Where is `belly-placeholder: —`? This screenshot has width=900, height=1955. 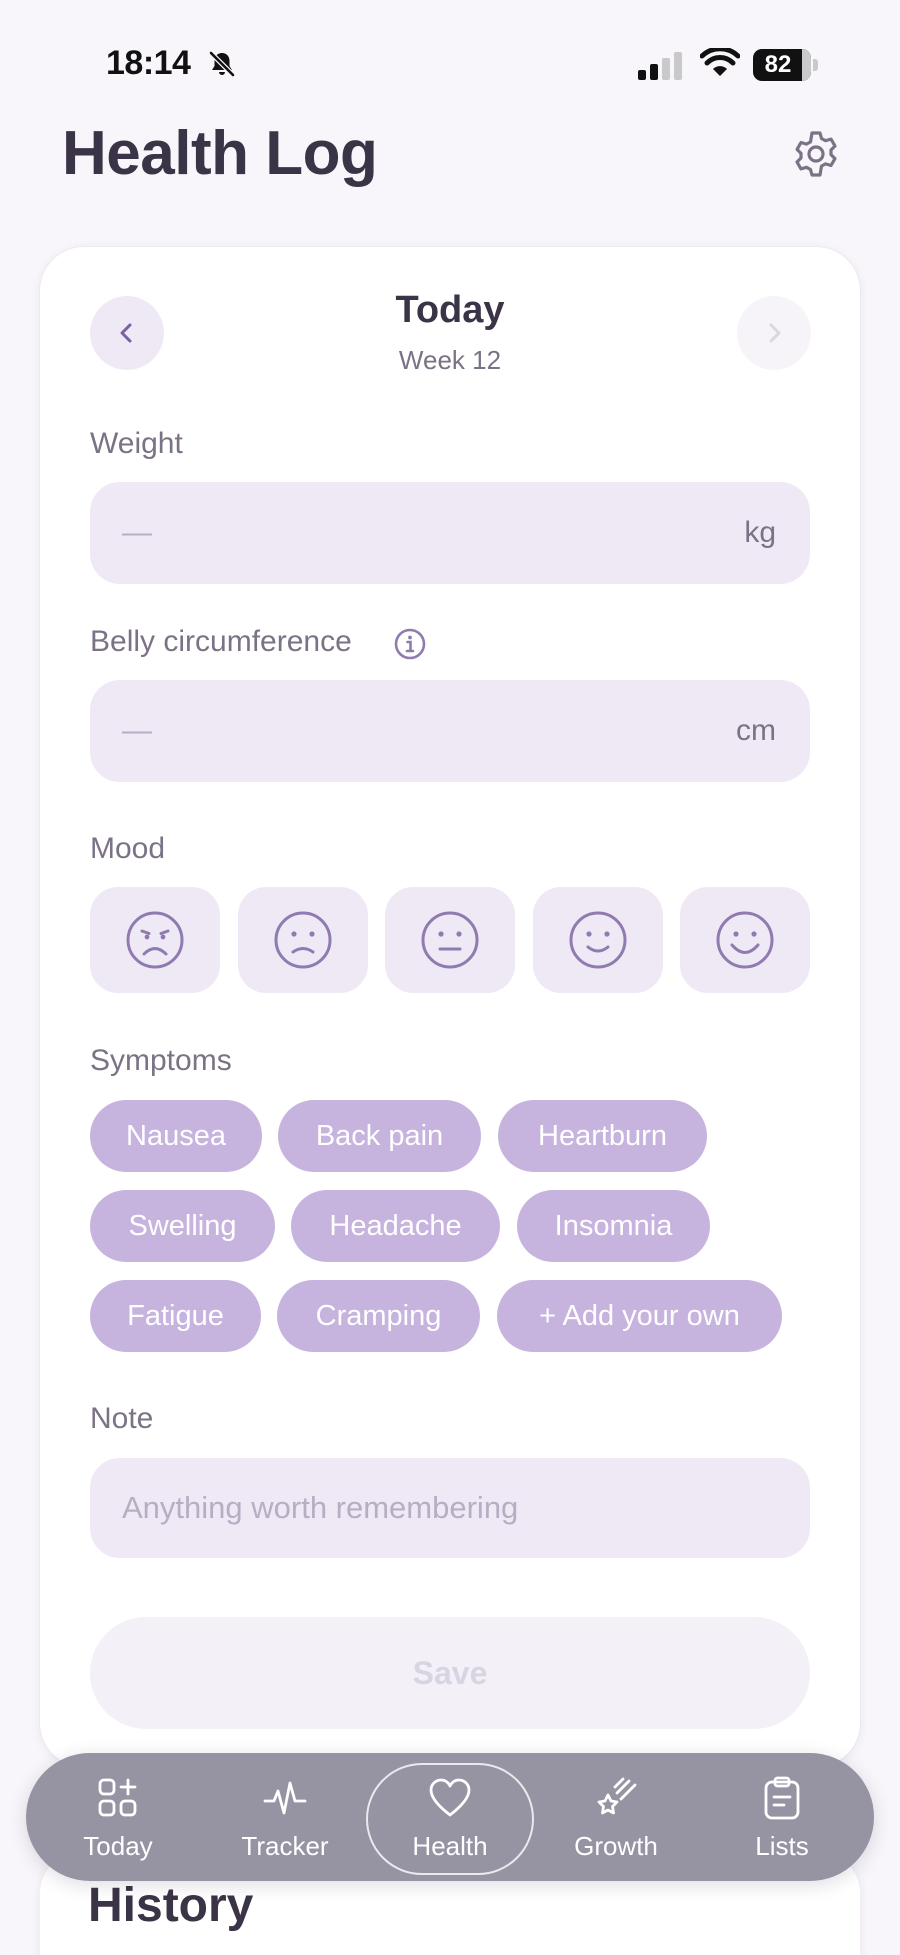
belly-placeholder: — is located at coordinates (137, 730).